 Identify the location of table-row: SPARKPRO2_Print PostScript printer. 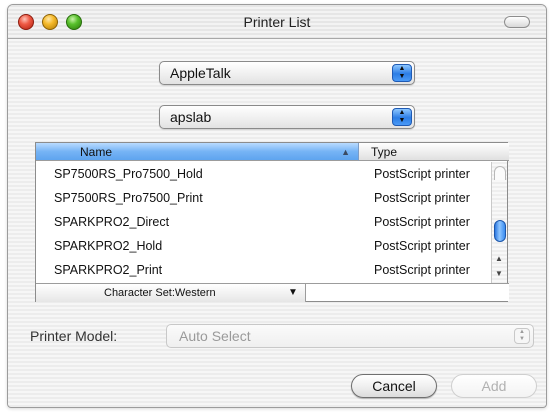
(264, 270).